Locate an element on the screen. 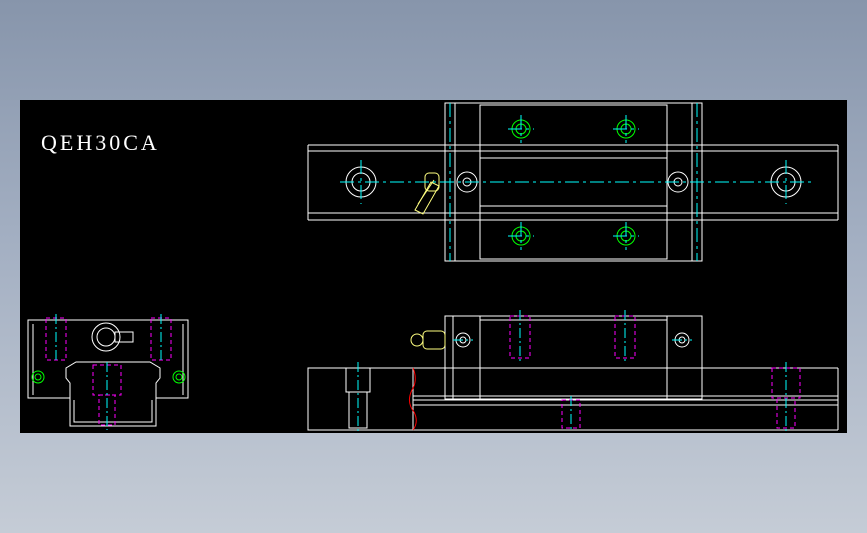 Image resolution: width=867 pixels, height=533 pixels. end-view is located at coordinates (108, 372).